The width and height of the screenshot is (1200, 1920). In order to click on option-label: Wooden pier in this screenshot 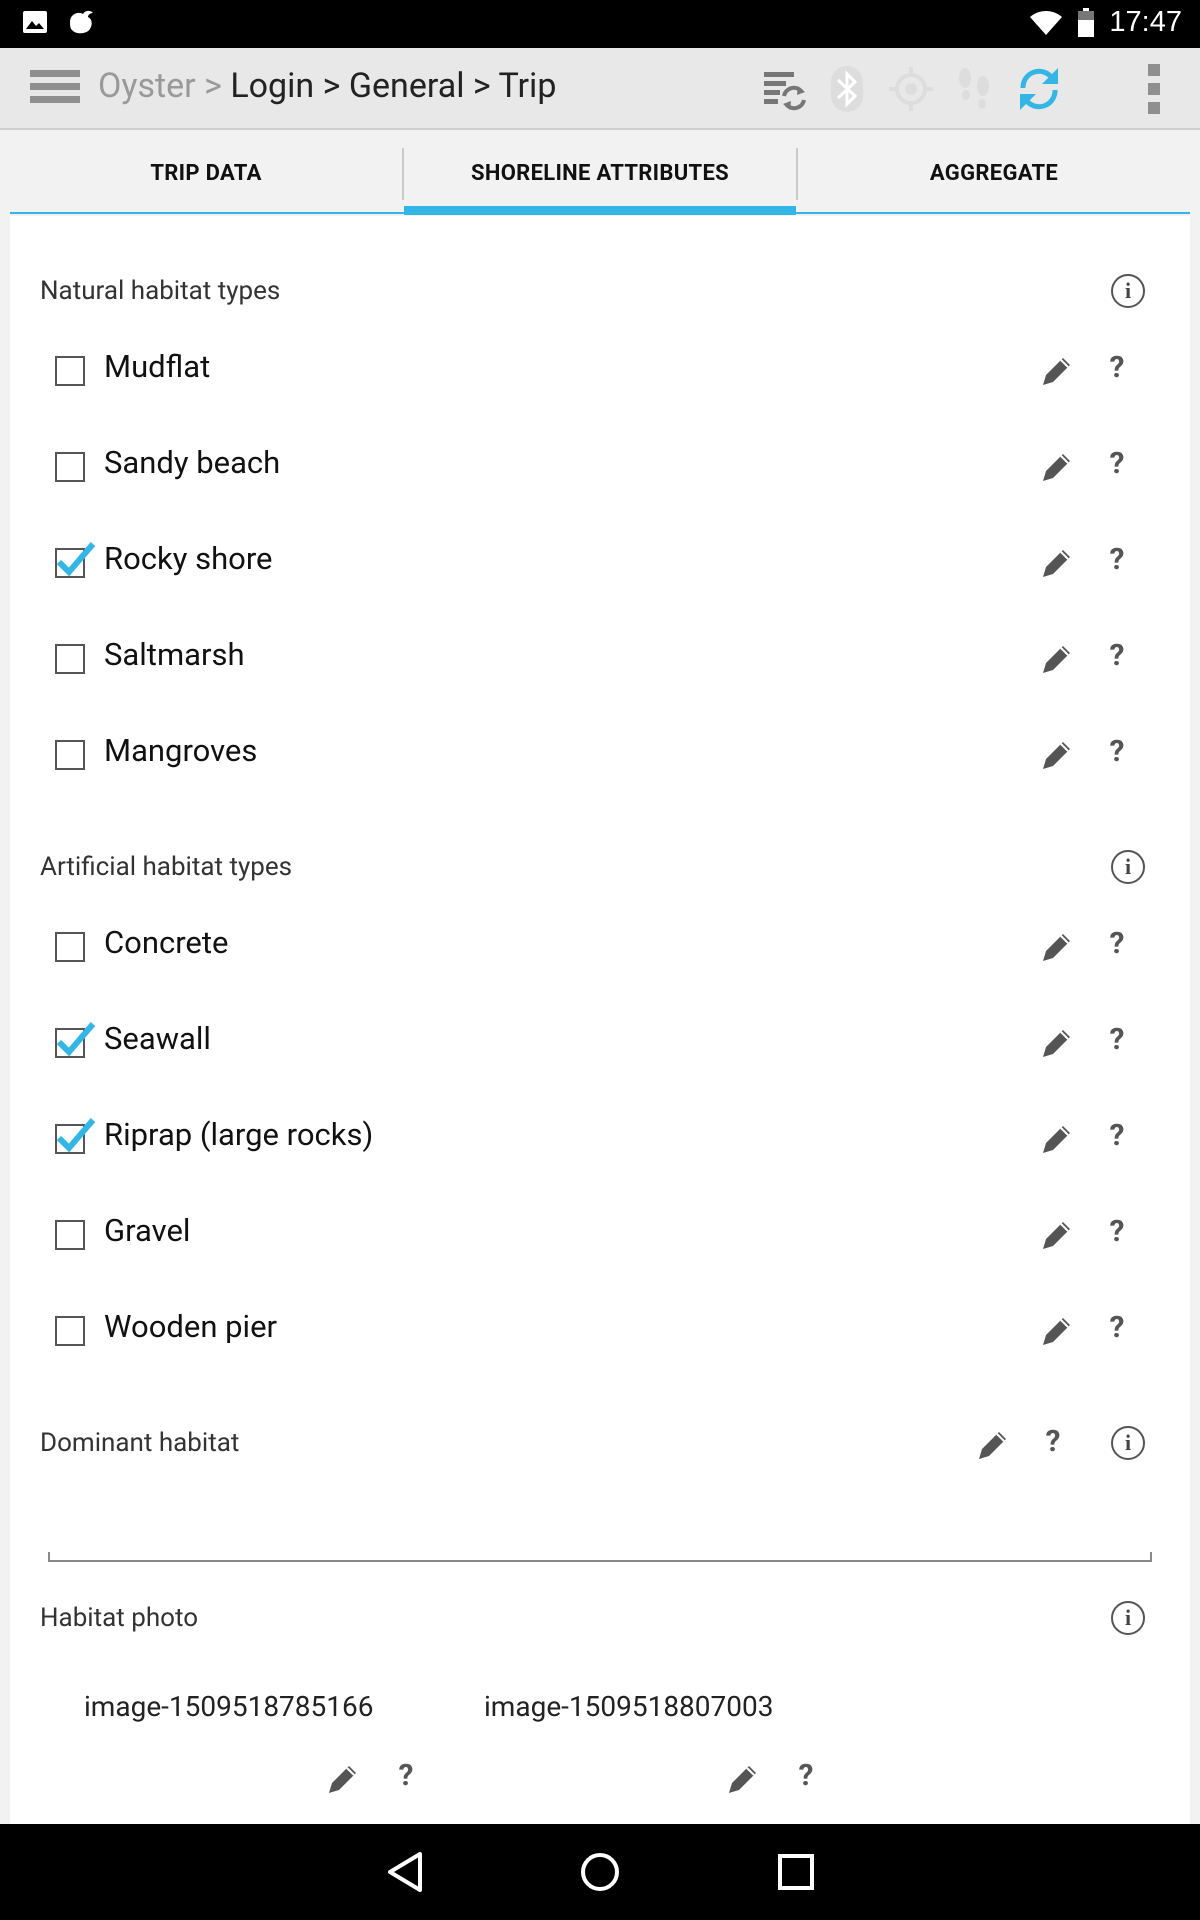, I will do `click(190, 1326)`.